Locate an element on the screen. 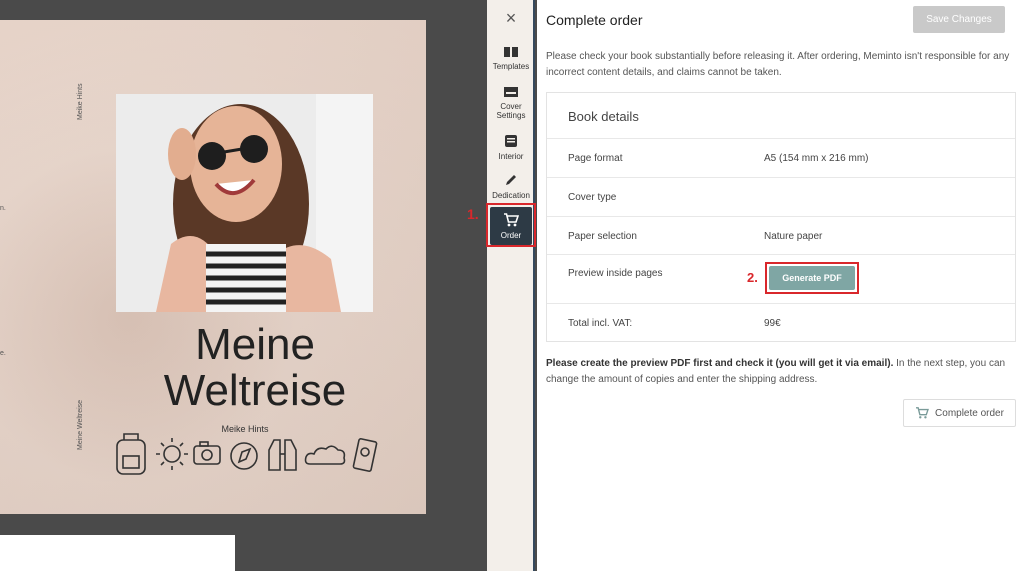 The height and width of the screenshot is (571, 1024). tool-interior: Interior is located at coordinates (511, 147).